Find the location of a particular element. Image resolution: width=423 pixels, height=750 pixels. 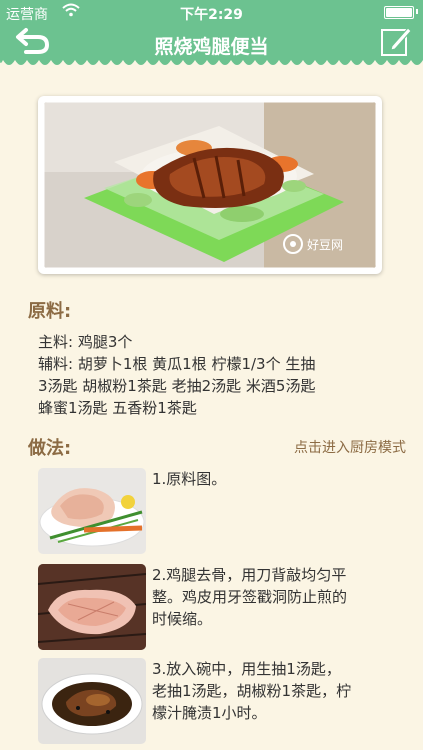

aux-ingredients-line: 辅料: 胡萝卜1根 黄瓜1根 柠檬1/3个 生抽 is located at coordinates (177, 364).